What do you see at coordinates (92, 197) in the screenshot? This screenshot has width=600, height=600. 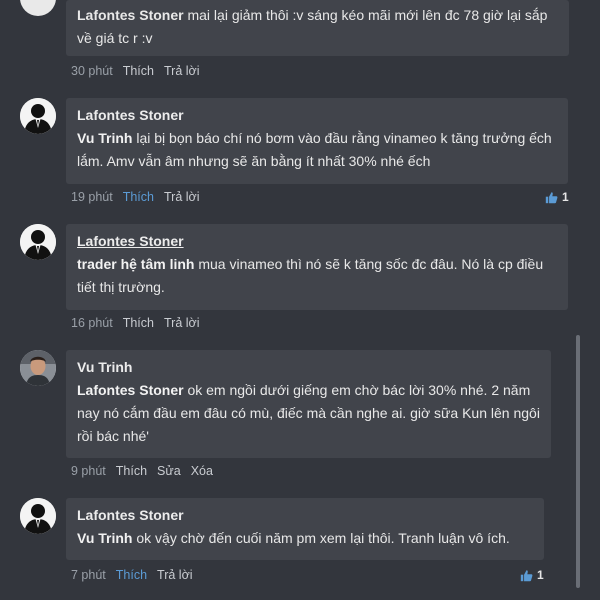 I see `comment-time: 19 phút` at bounding box center [92, 197].